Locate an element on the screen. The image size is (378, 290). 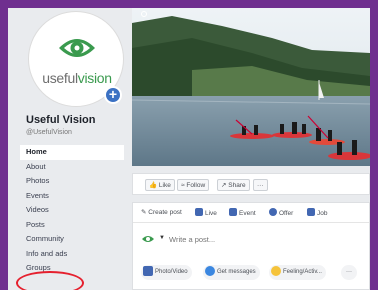
tag-icon is located at coordinates (273, 212).